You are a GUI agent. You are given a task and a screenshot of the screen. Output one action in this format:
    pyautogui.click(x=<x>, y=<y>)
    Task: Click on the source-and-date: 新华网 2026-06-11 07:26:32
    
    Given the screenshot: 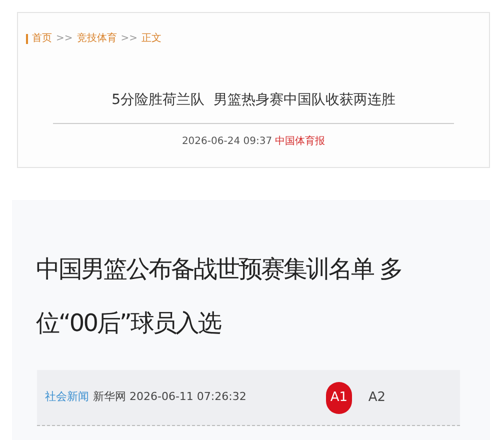 What is the action you would take?
    pyautogui.click(x=169, y=397)
    